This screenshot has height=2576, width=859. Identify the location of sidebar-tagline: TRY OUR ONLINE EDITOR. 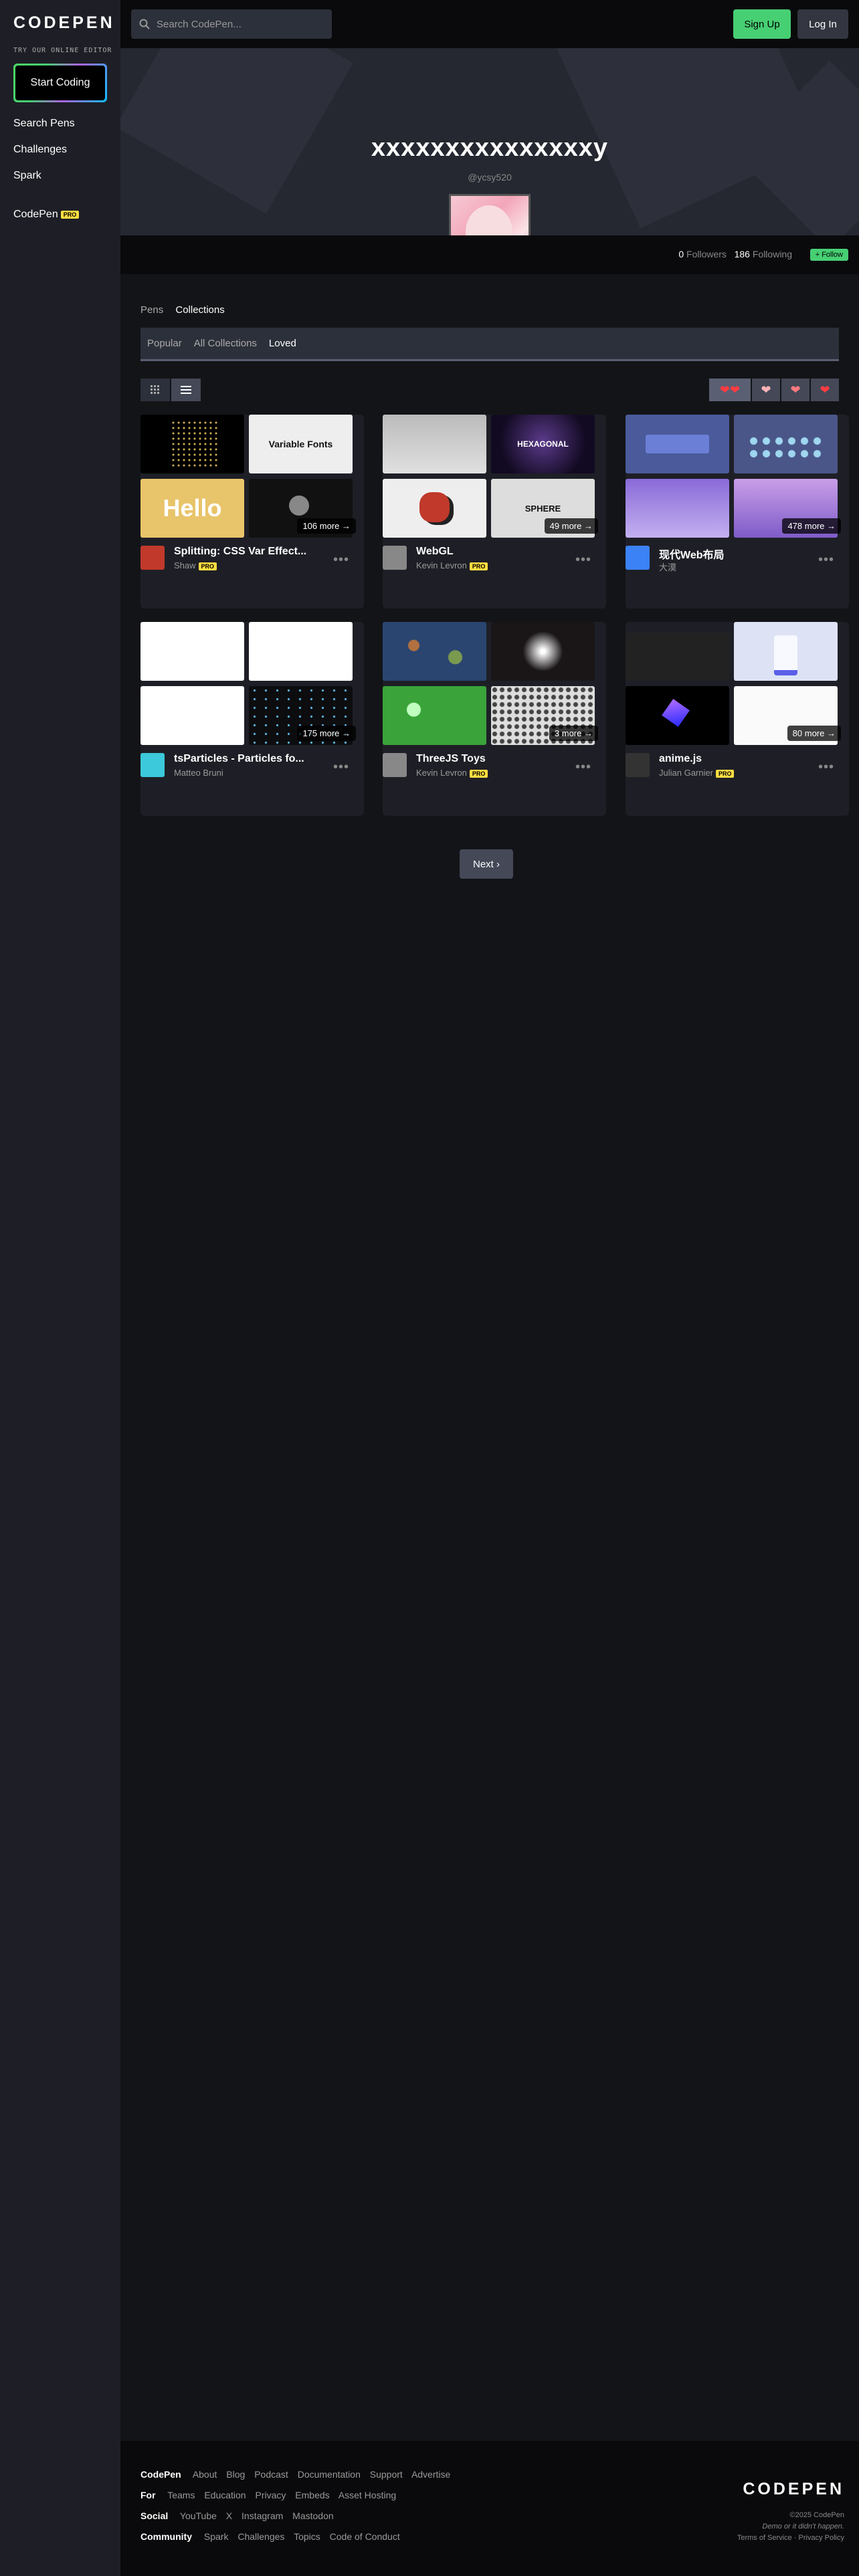
(63, 50).